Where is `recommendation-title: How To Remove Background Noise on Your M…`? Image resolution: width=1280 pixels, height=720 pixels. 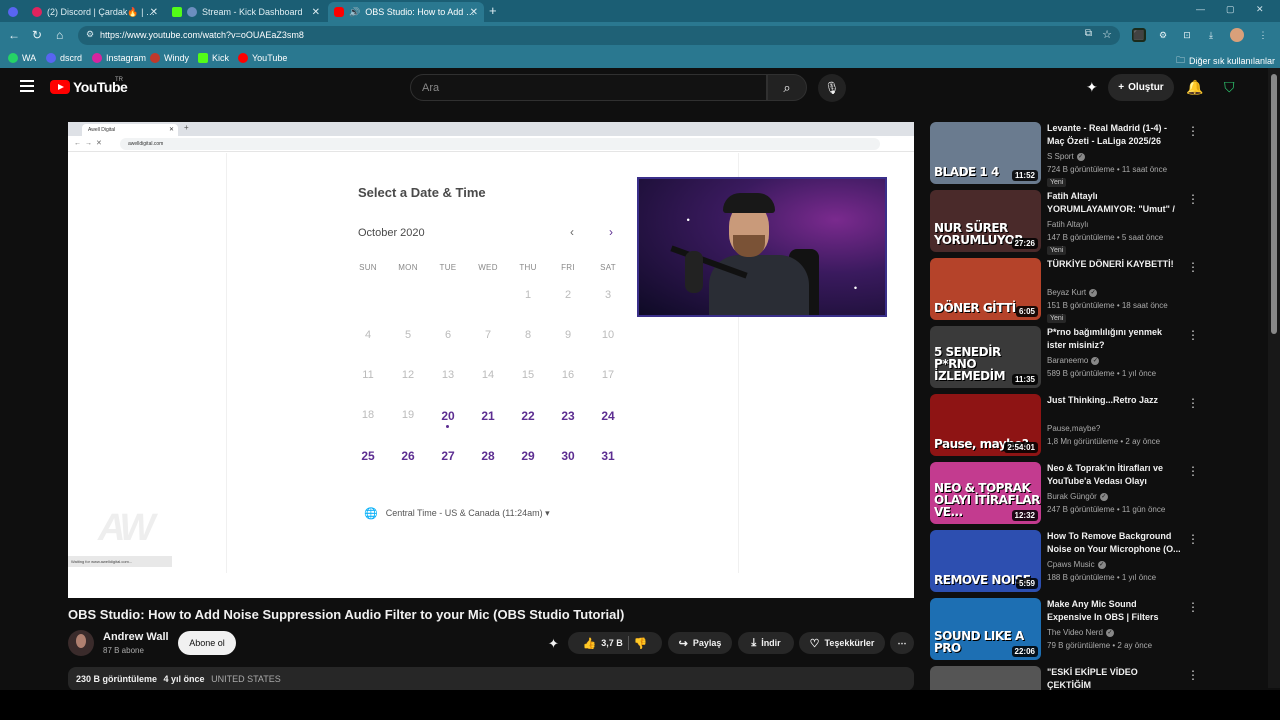 recommendation-title: How To Remove Background Noise on Your M… is located at coordinates (1115, 543).